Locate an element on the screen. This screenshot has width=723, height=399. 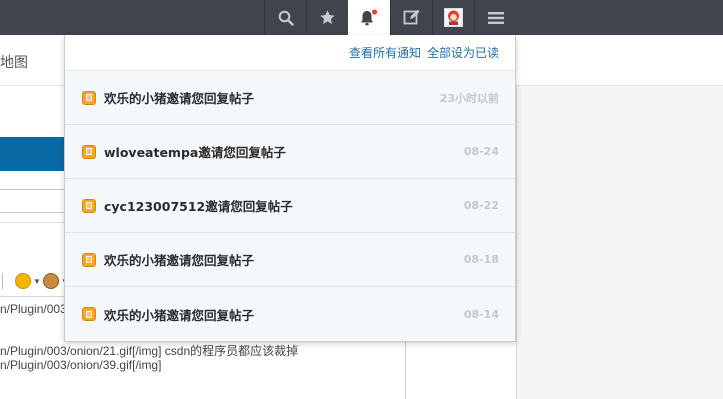
favorites-button is located at coordinates (327, 17).